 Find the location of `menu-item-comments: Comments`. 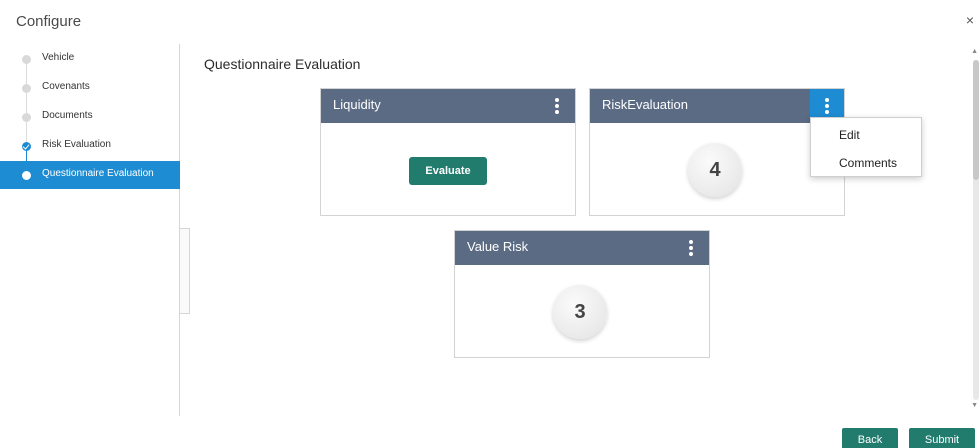

menu-item-comments: Comments is located at coordinates (868, 163).